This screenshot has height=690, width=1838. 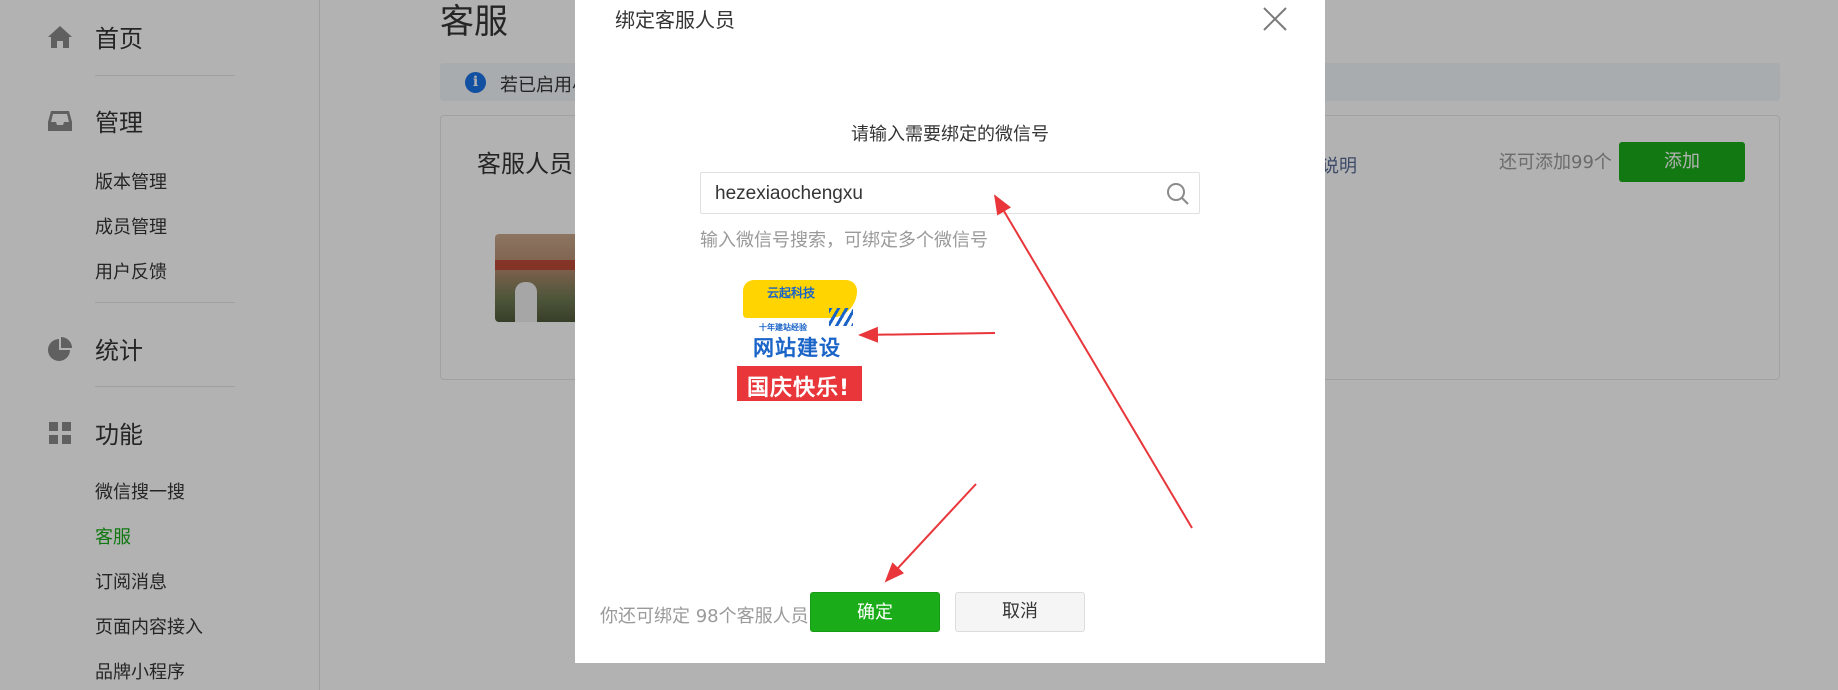 I want to click on confirm-button: 确定, so click(x=875, y=612).